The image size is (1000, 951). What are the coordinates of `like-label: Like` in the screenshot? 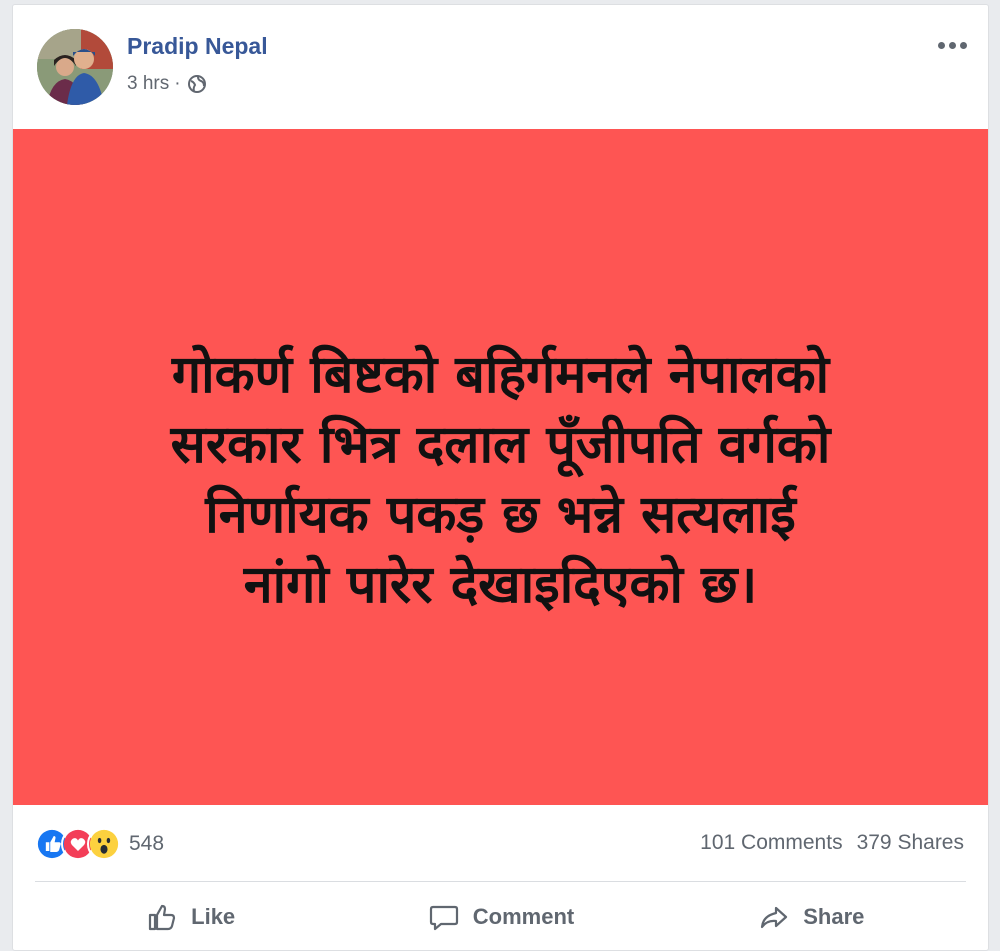 It's located at (213, 916).